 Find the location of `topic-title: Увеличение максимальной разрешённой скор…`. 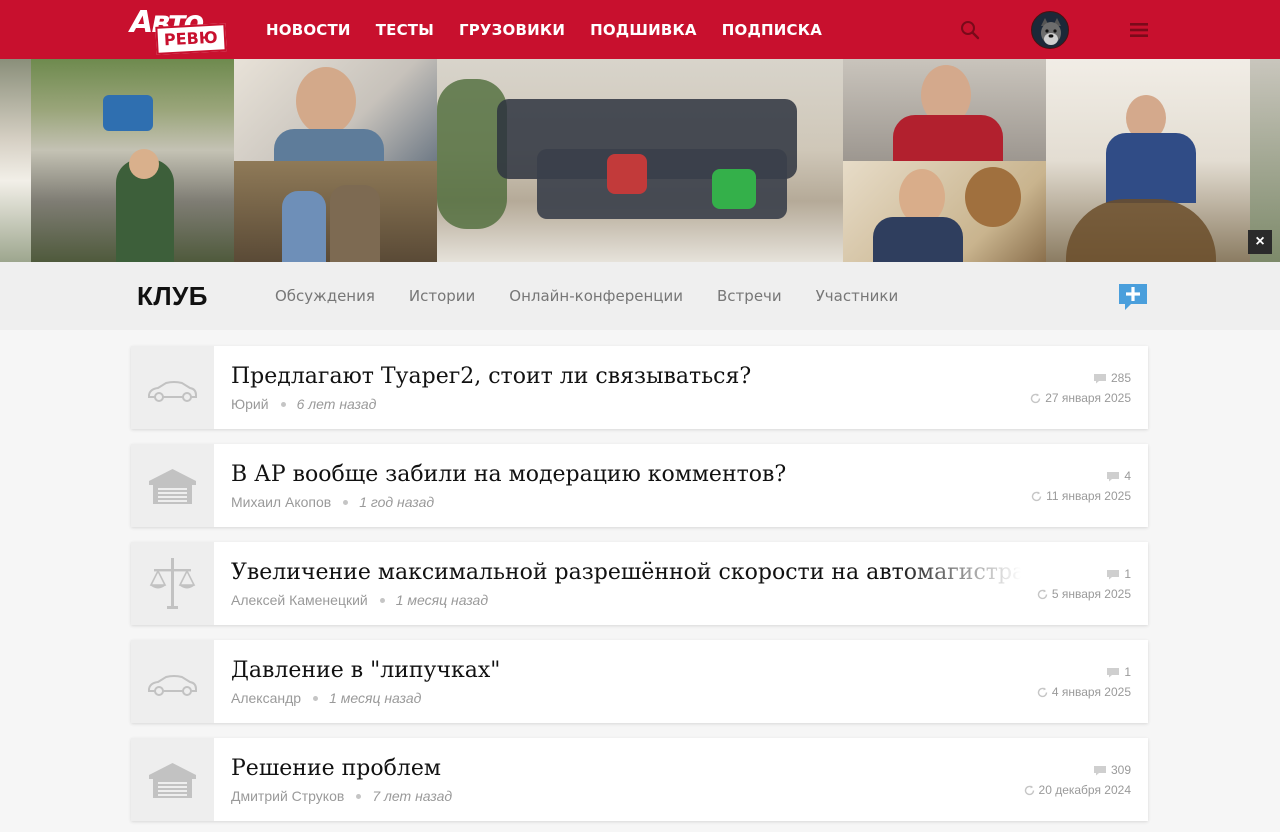

topic-title: Увеличение максимальной разрешённой скор… is located at coordinates (626, 573).